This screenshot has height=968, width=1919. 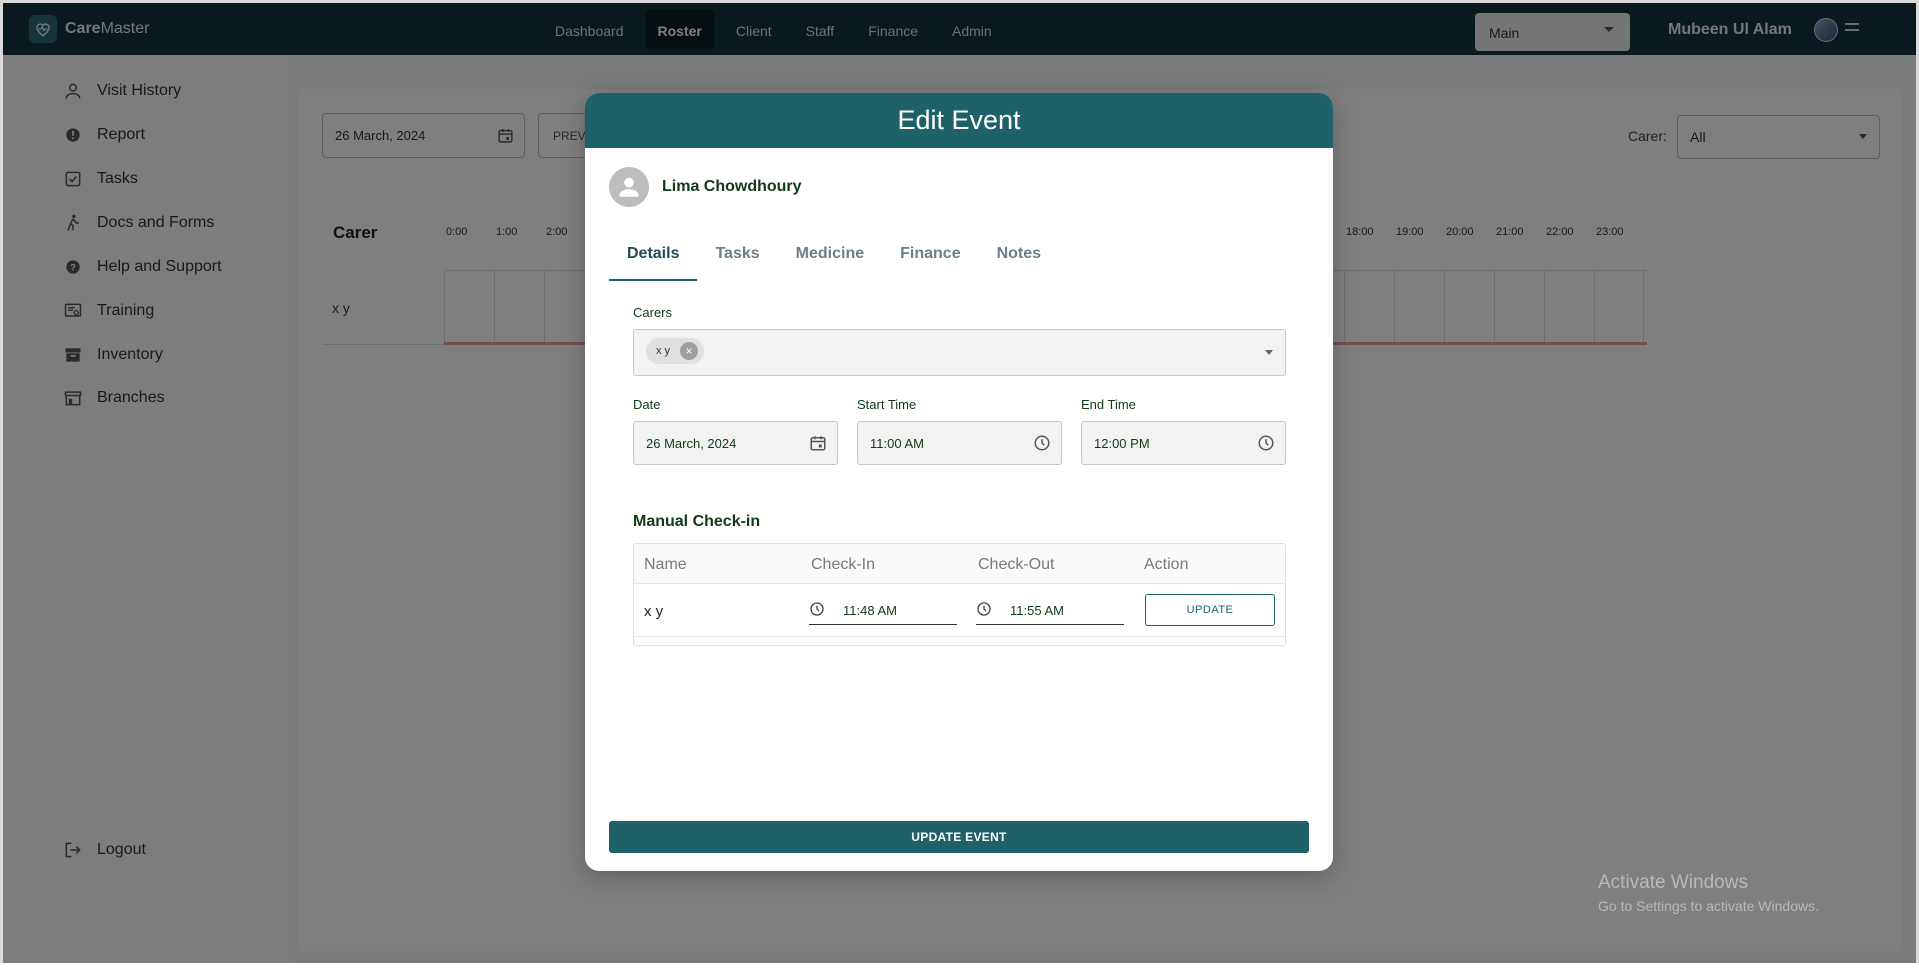 I want to click on watermark-line1: Activate Windows, so click(x=1673, y=882).